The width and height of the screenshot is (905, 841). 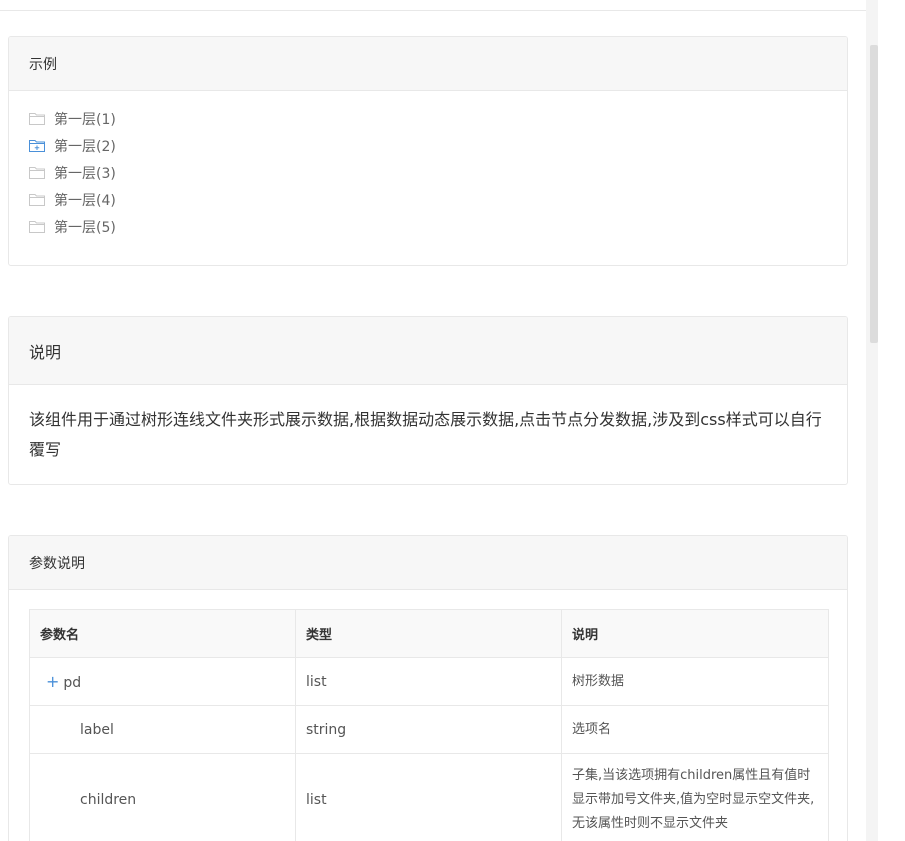 What do you see at coordinates (162, 681) in the screenshot?
I see `param-name-cell: + pd` at bounding box center [162, 681].